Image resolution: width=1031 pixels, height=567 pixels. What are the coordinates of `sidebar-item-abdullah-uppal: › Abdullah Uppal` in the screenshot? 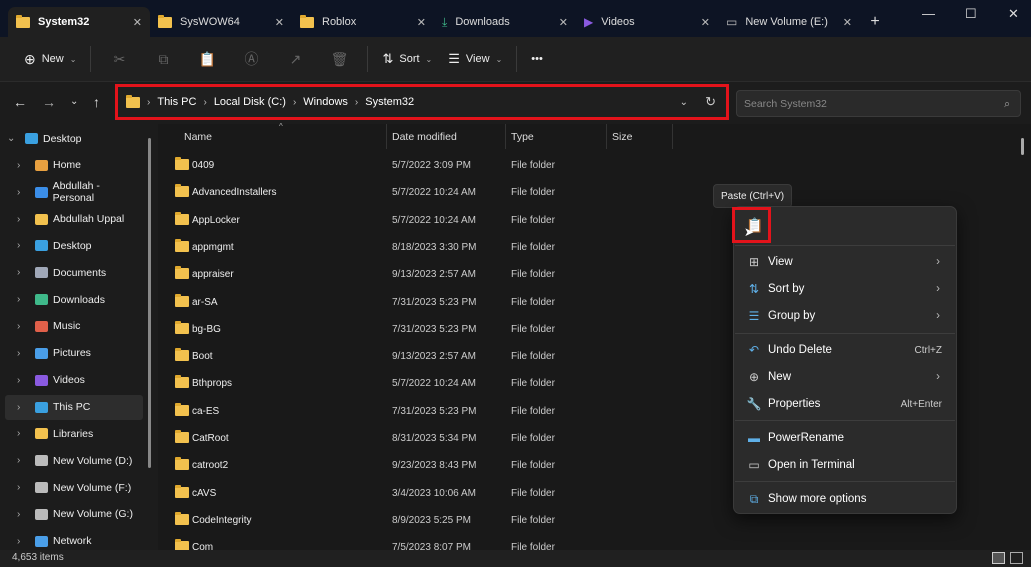 It's located at (74, 219).